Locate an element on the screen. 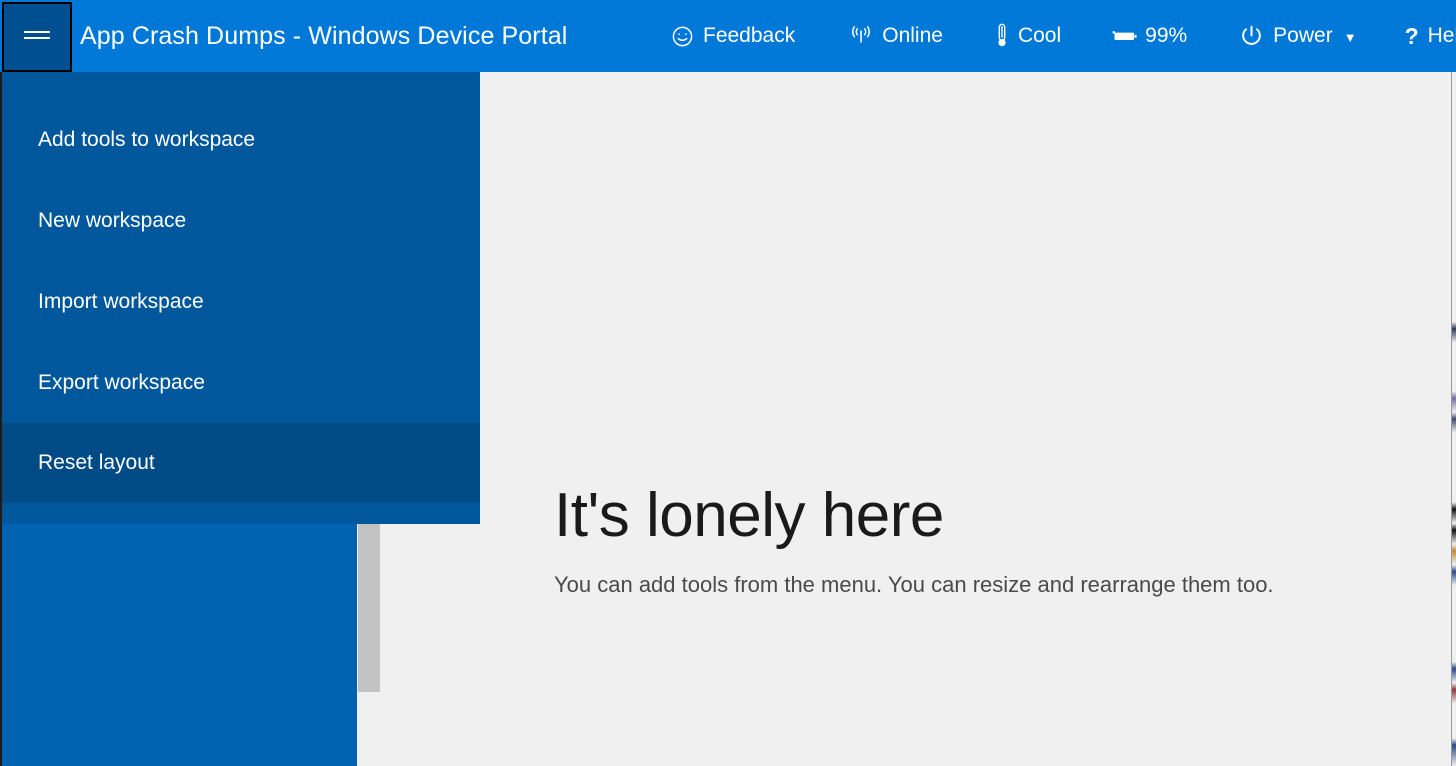  window-right-rule is located at coordinates (1451, 419).